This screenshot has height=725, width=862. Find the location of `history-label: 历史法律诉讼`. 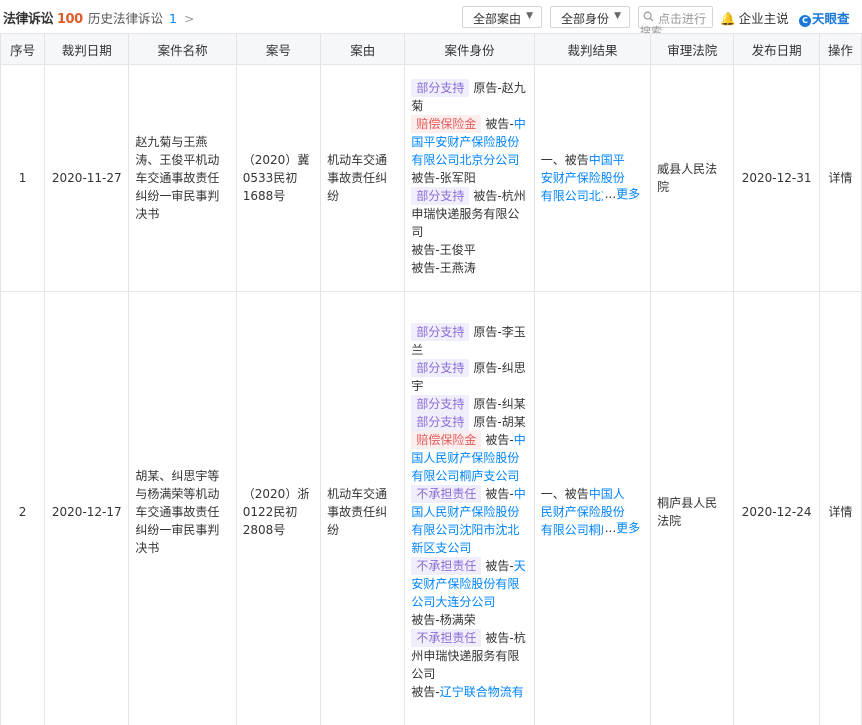

history-label: 历史法律诉讼 is located at coordinates (126, 18).